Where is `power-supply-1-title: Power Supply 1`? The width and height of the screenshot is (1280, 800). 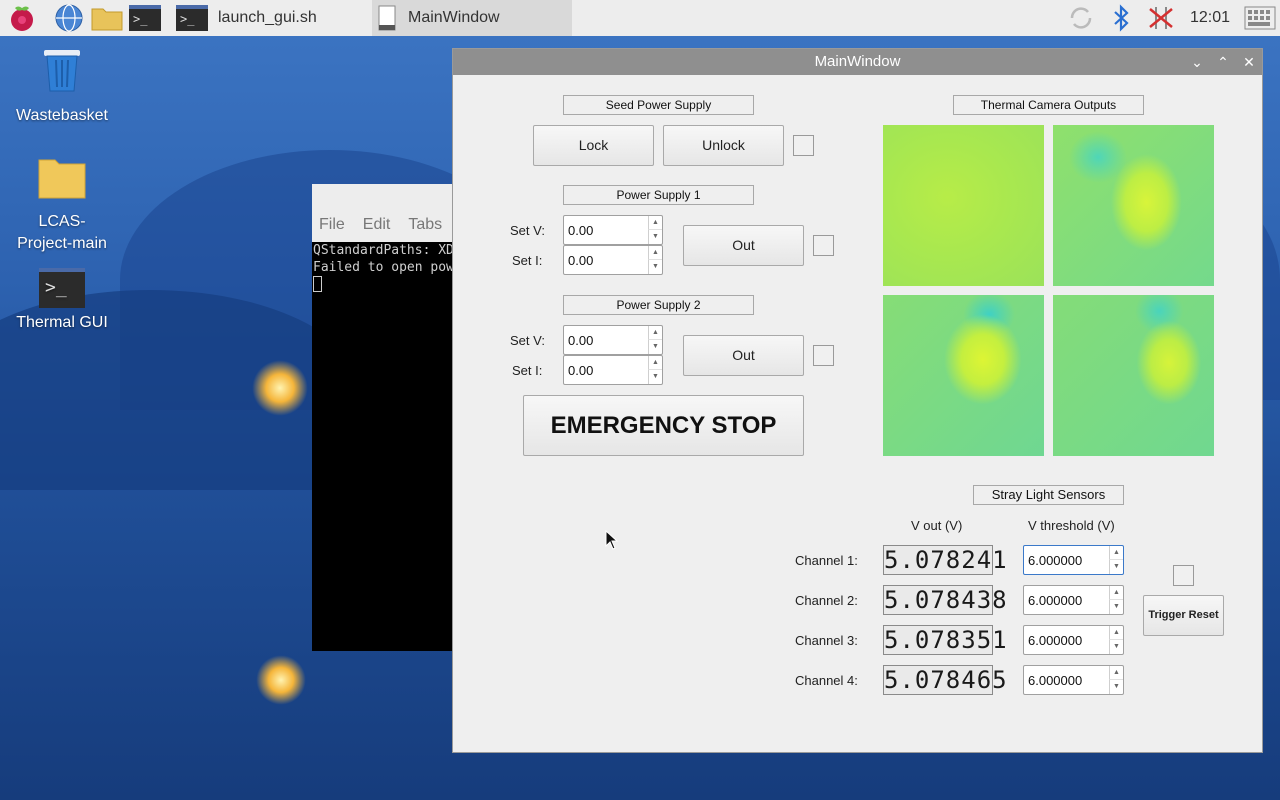
power-supply-1-title: Power Supply 1 is located at coordinates (658, 195).